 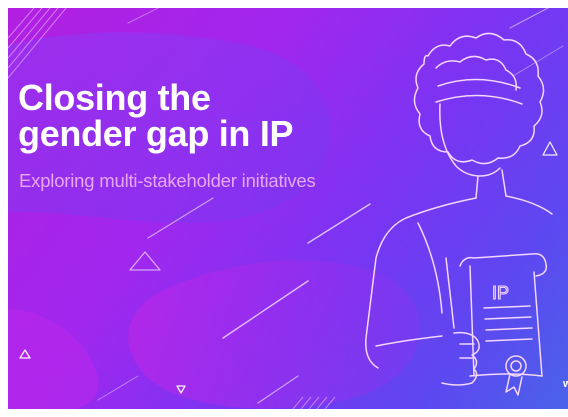 I want to click on ip-document-scroll-icon, so click(x=503, y=324).